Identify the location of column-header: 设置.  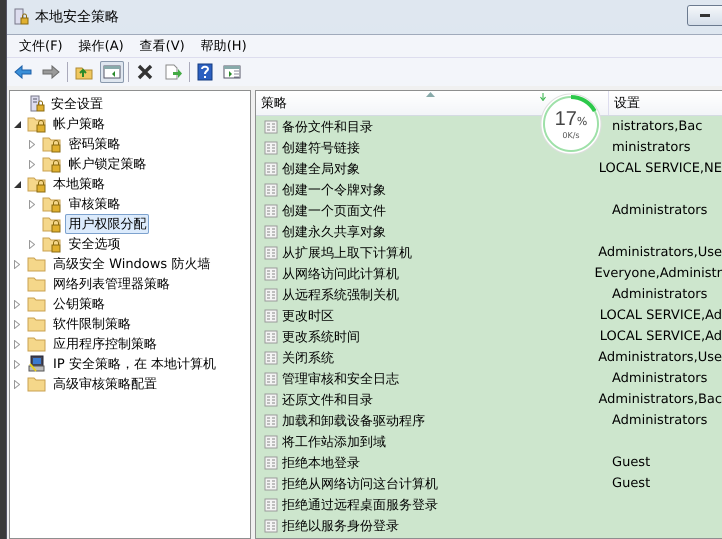
(624, 103).